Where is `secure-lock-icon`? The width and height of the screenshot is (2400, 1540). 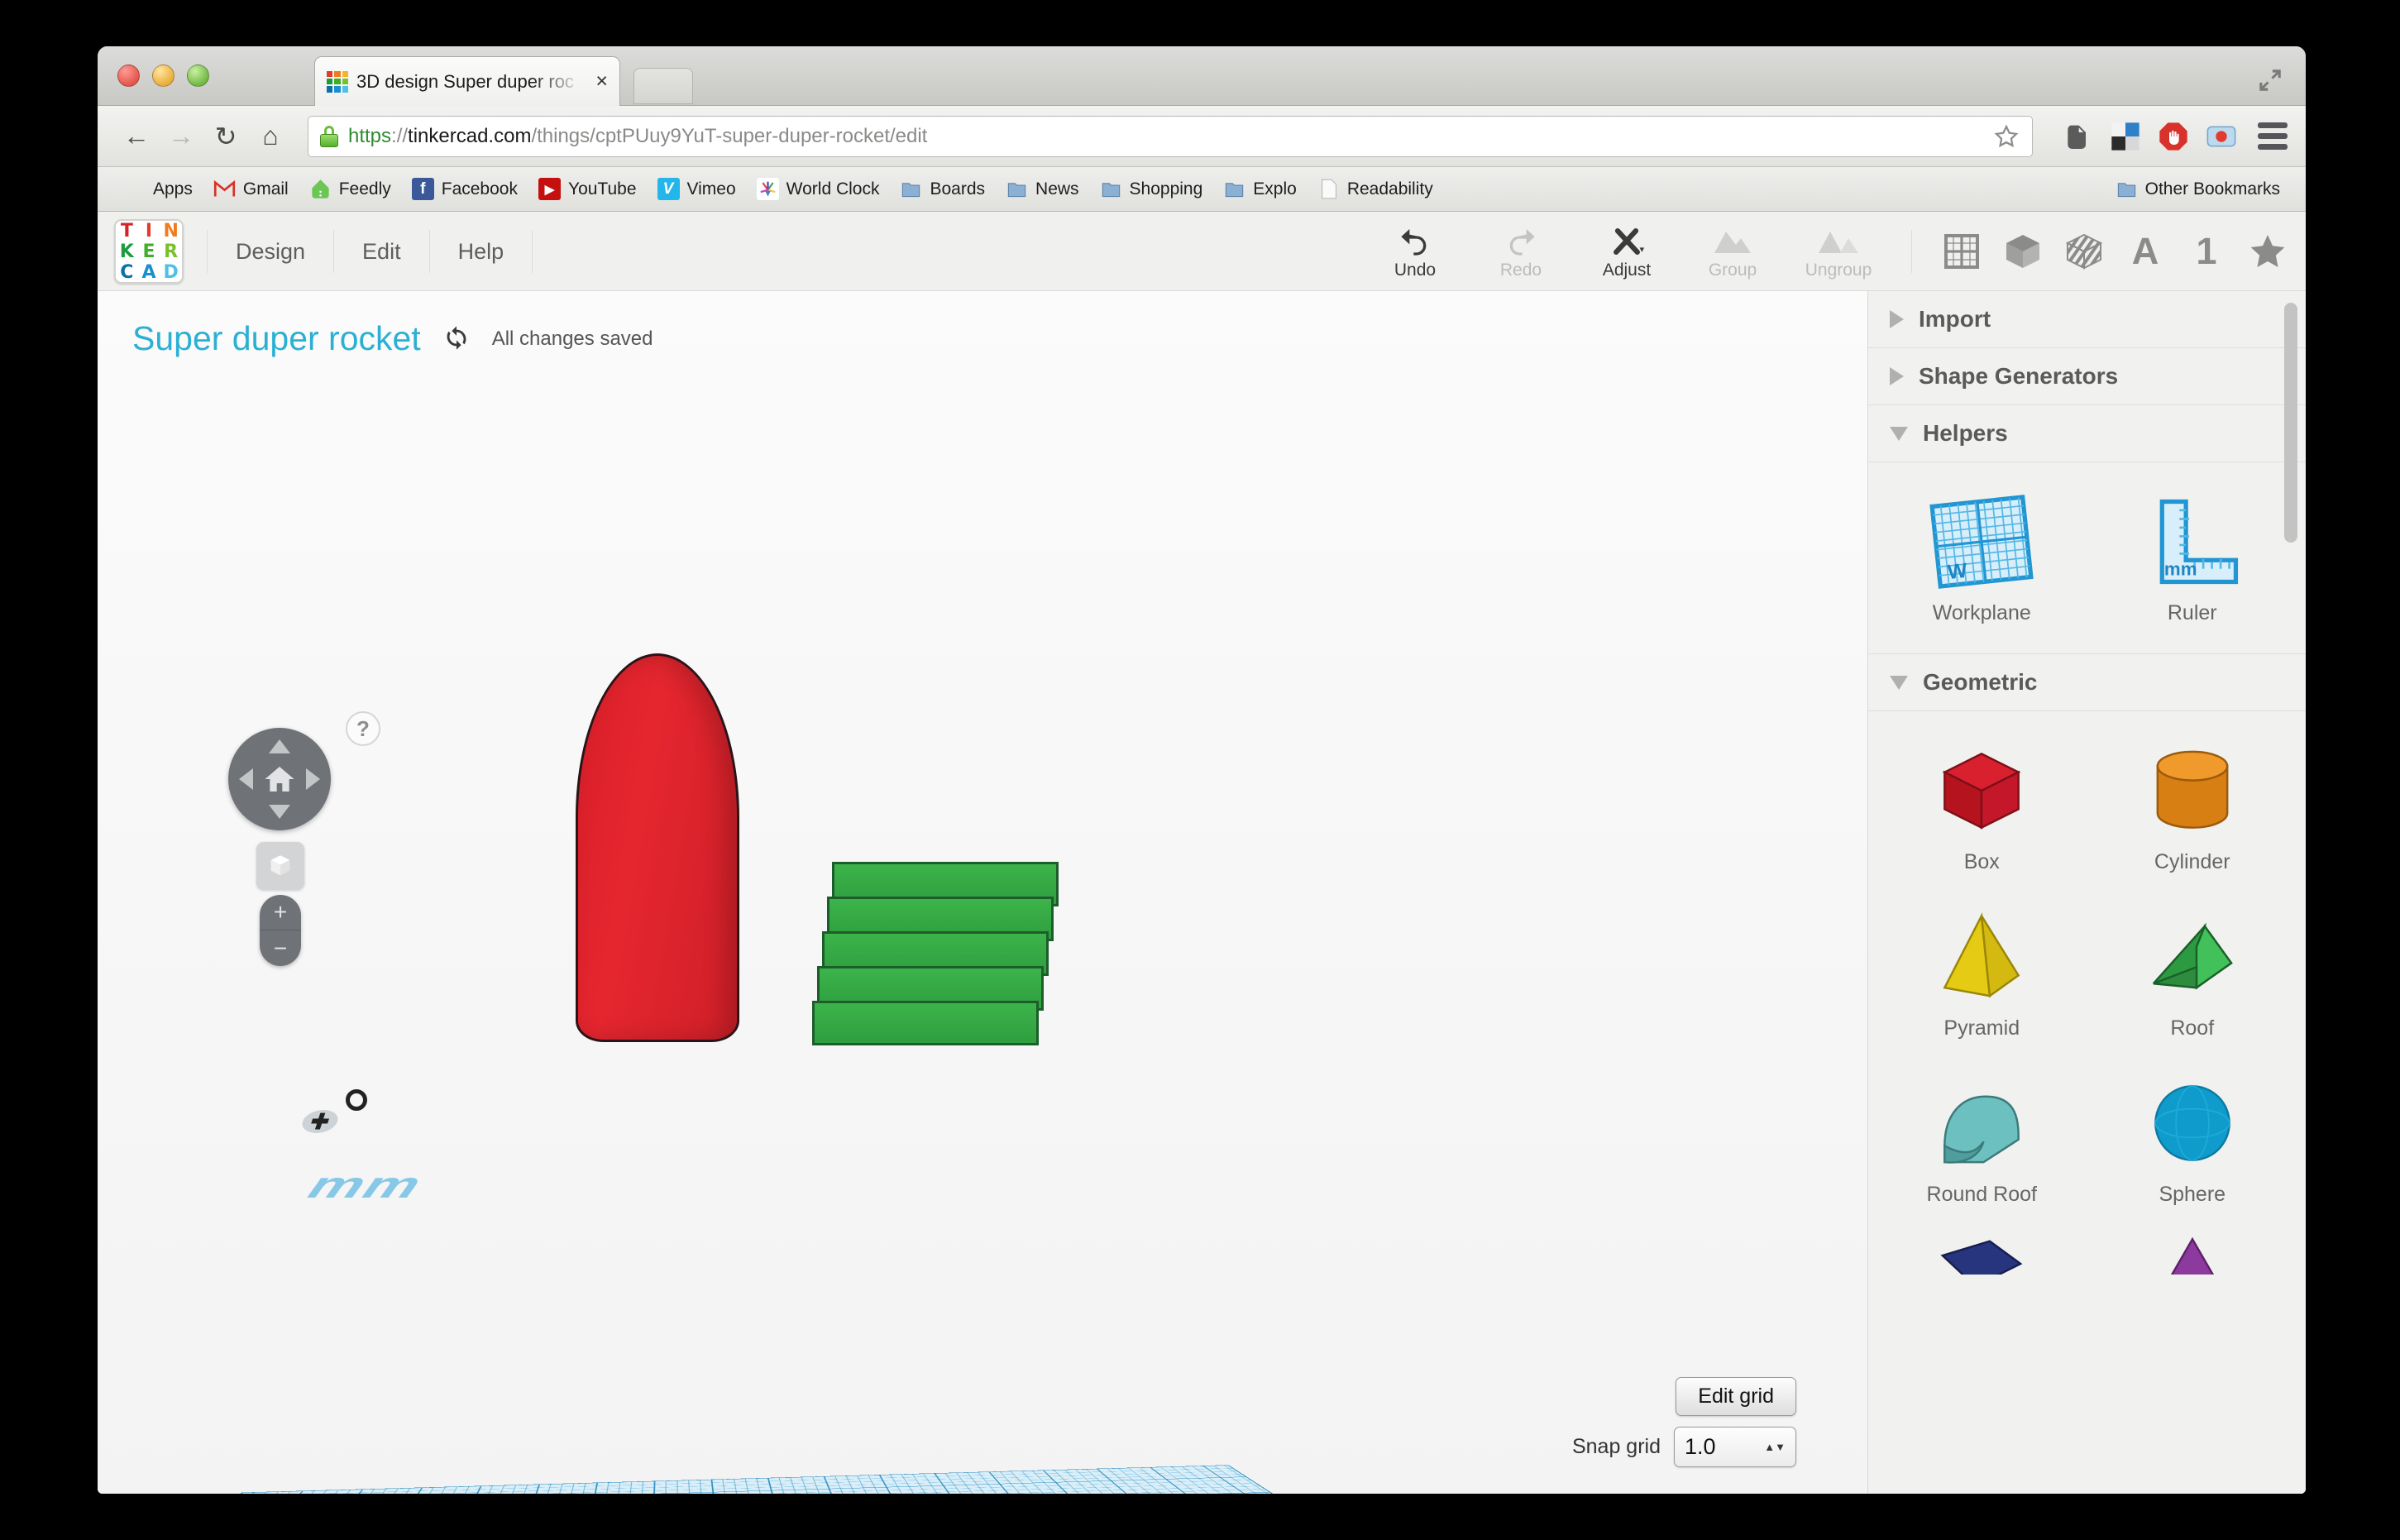
secure-lock-icon is located at coordinates (329, 136).